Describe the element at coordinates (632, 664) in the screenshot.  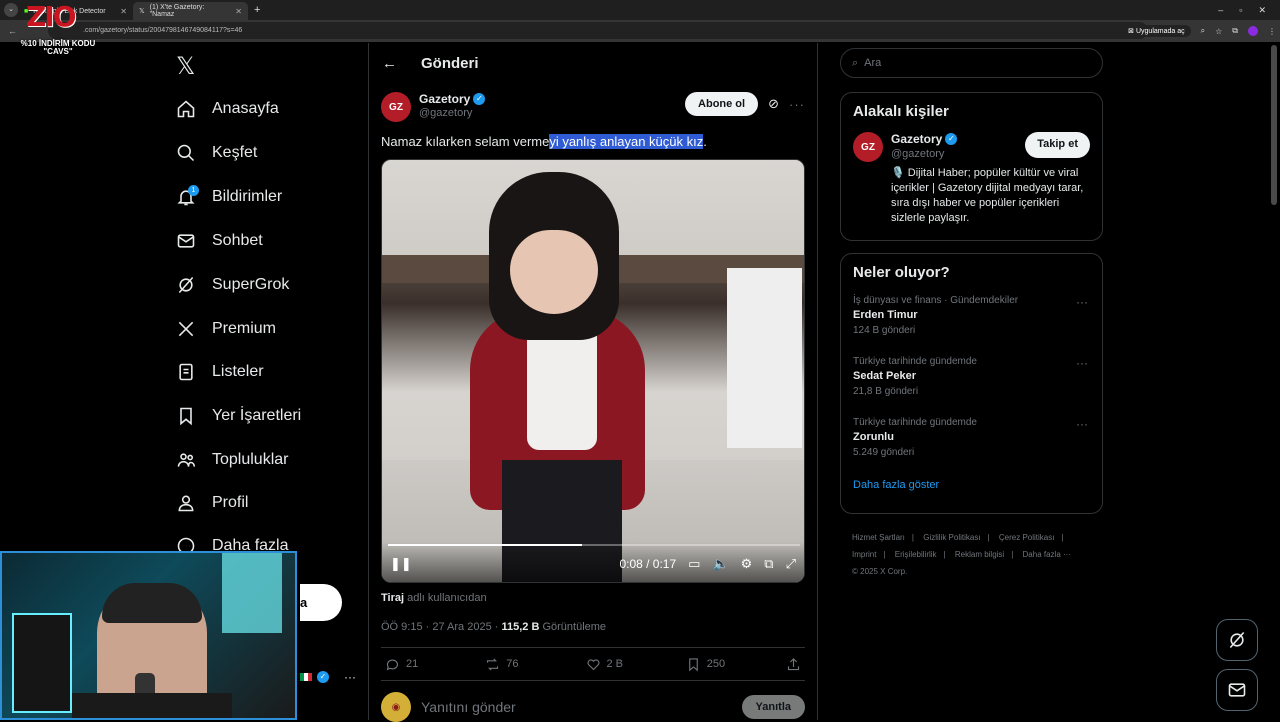
I see `like-button: 2 B` at that location.